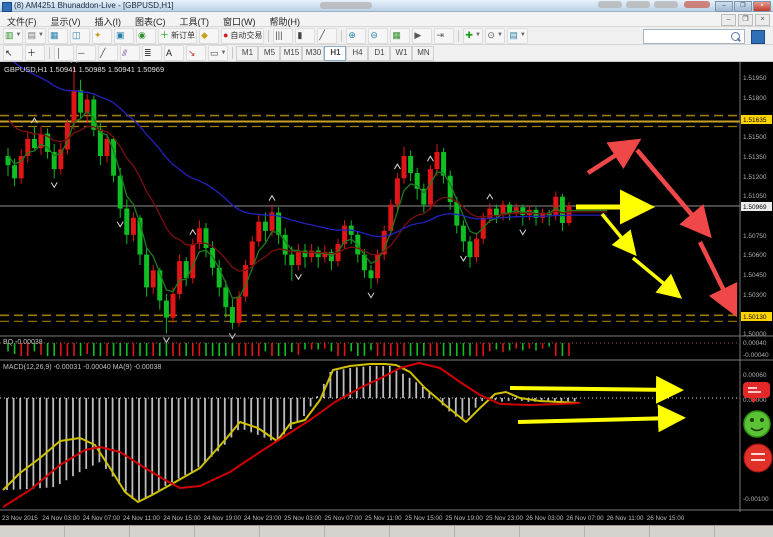 The image size is (773, 537). What do you see at coordinates (423, 53) in the screenshot?
I see `timeframe-mn-button: MN` at bounding box center [423, 53].